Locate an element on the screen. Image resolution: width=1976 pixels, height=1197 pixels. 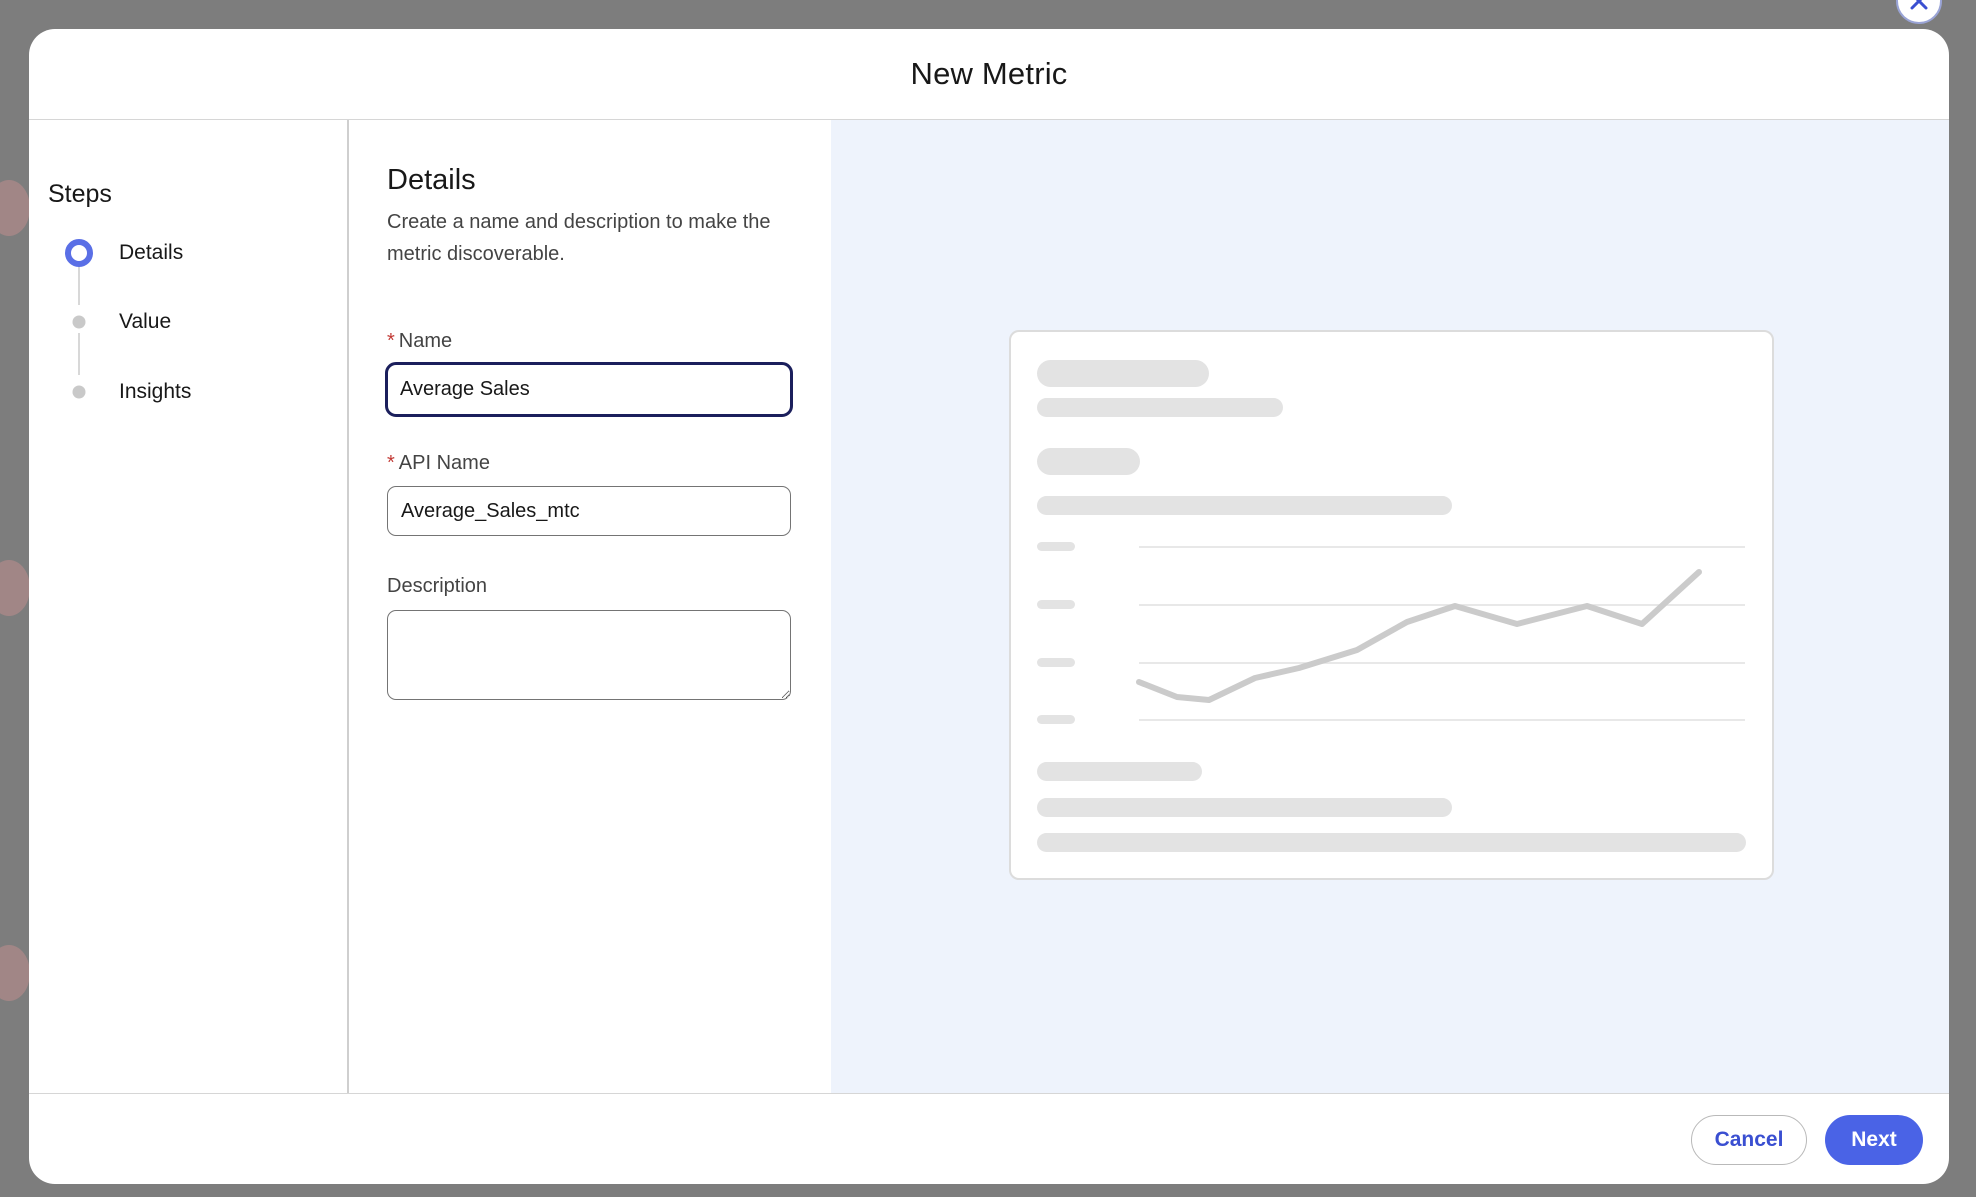
step-label: Value is located at coordinates (145, 321).